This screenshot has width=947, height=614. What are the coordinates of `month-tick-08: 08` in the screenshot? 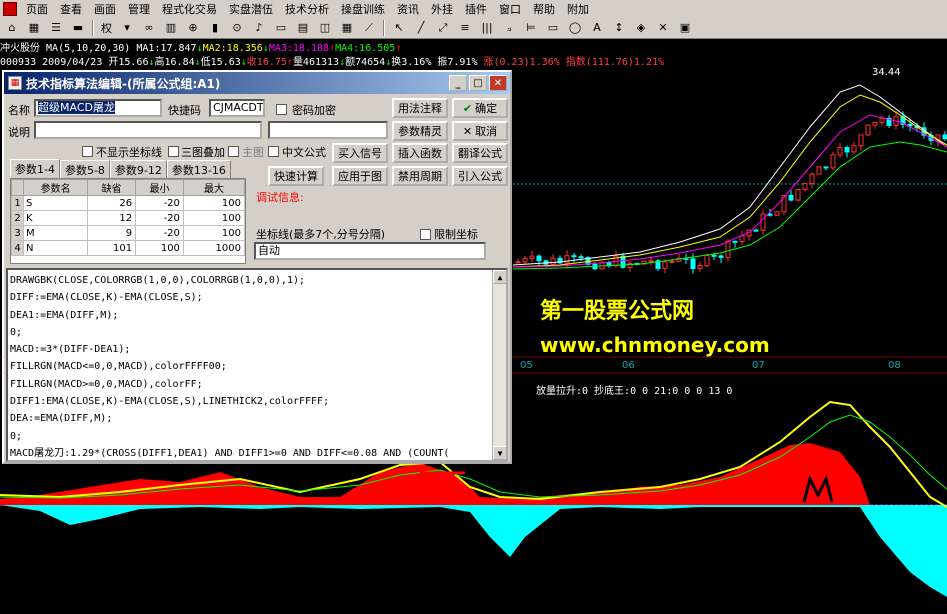 It's located at (894, 365).